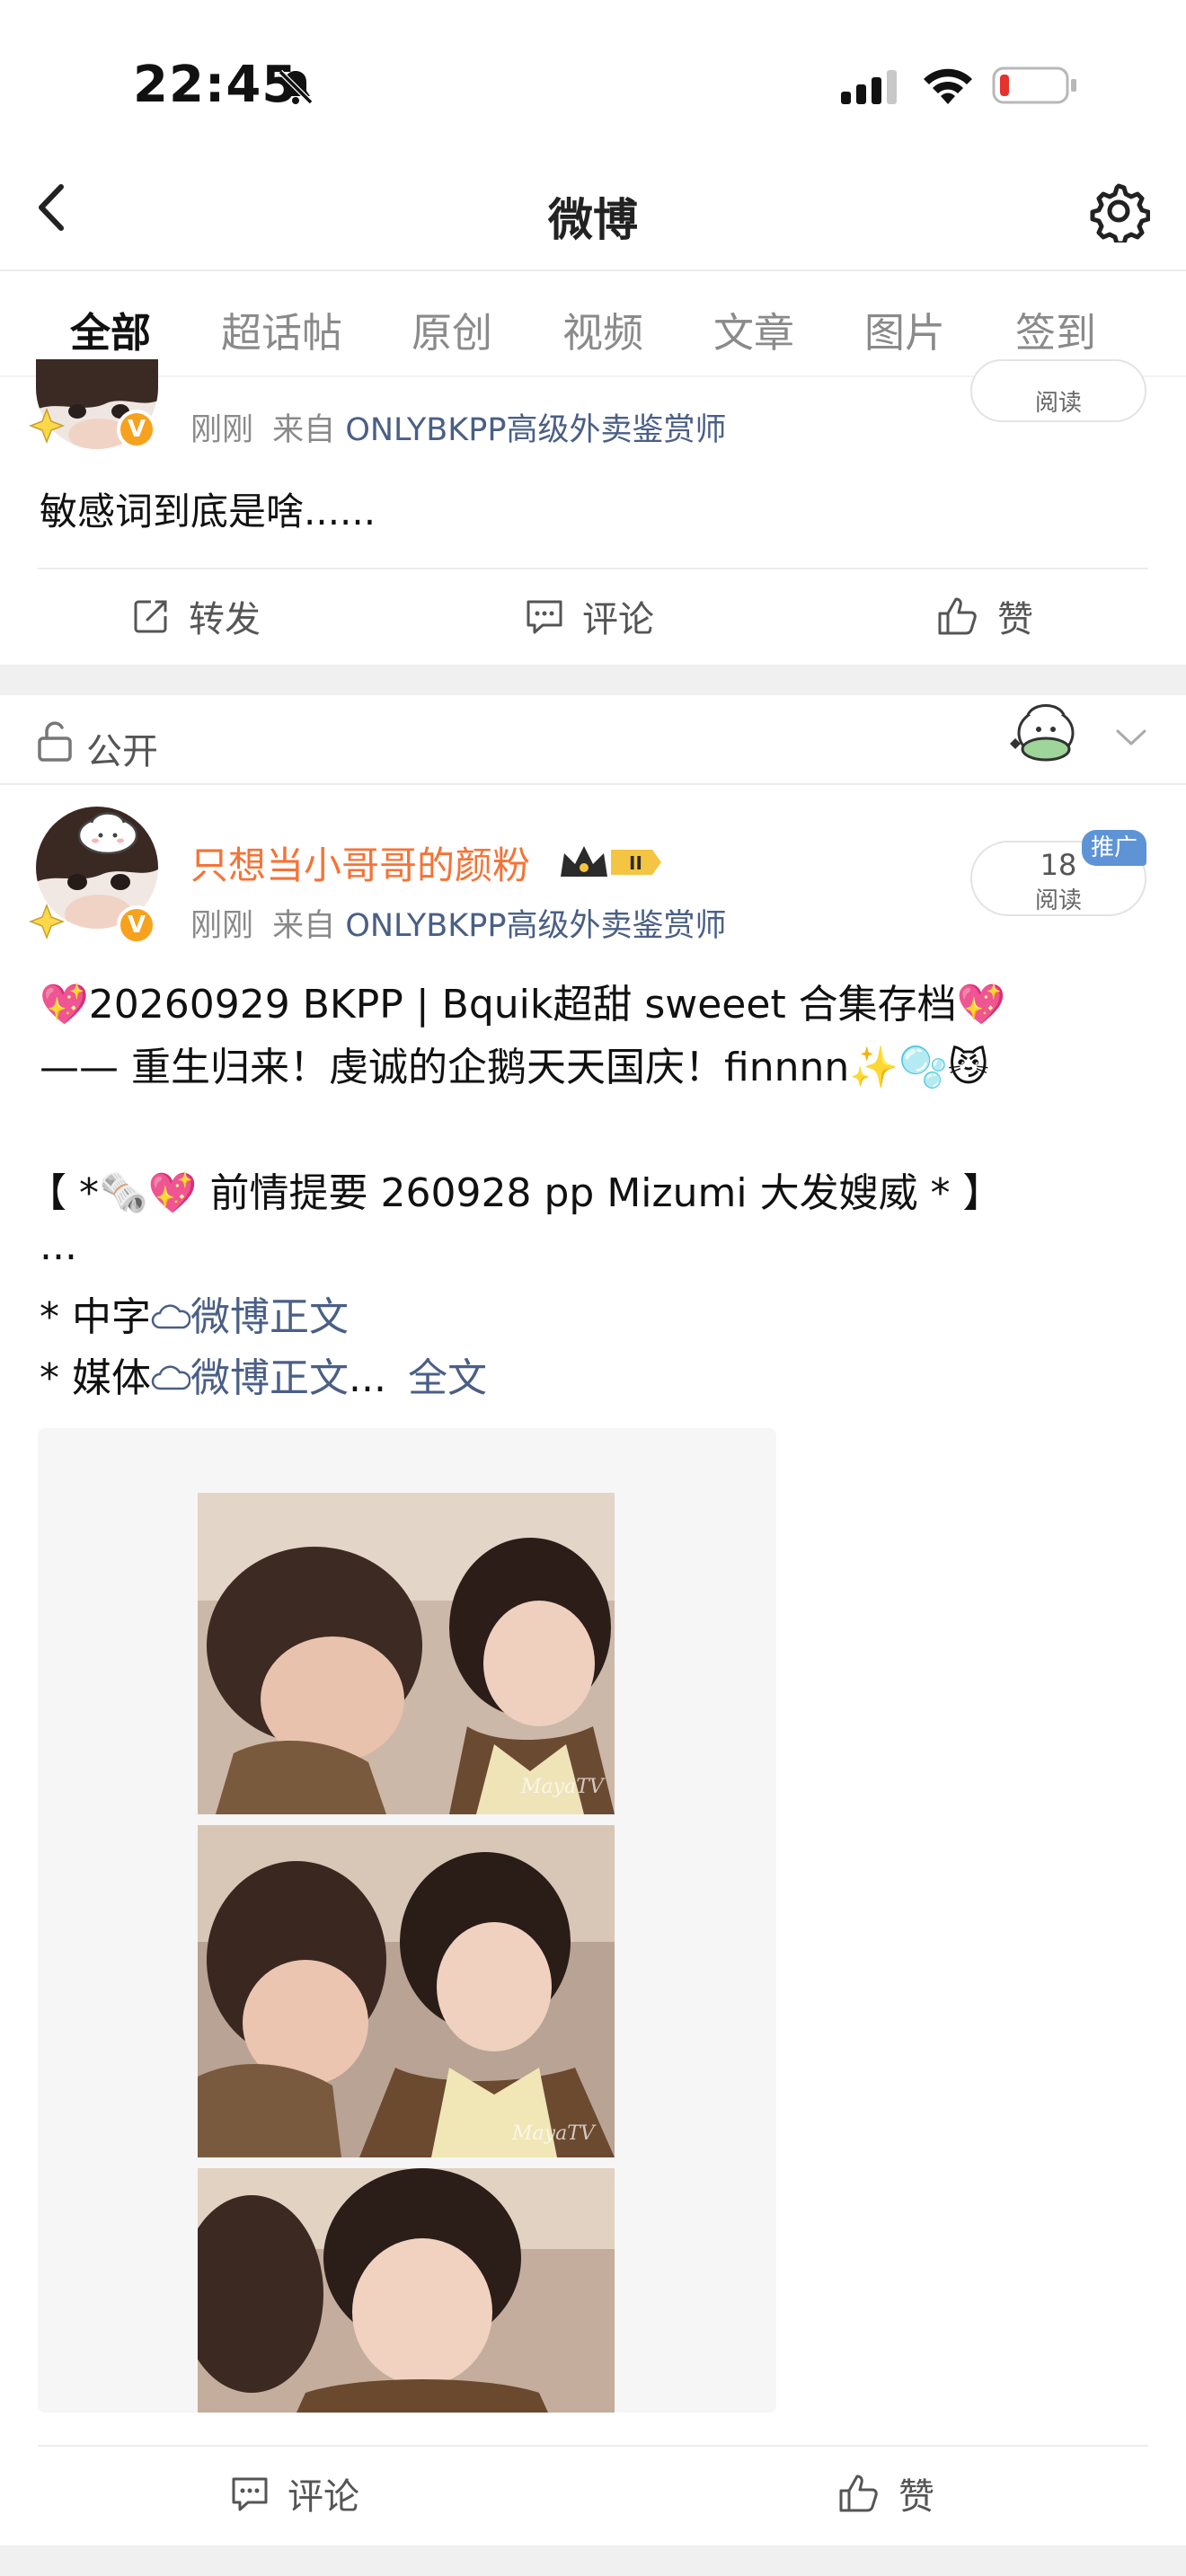 The image size is (1186, 2576). What do you see at coordinates (1015, 619) in the screenshot?
I see `post1-like-label: 赞` at bounding box center [1015, 619].